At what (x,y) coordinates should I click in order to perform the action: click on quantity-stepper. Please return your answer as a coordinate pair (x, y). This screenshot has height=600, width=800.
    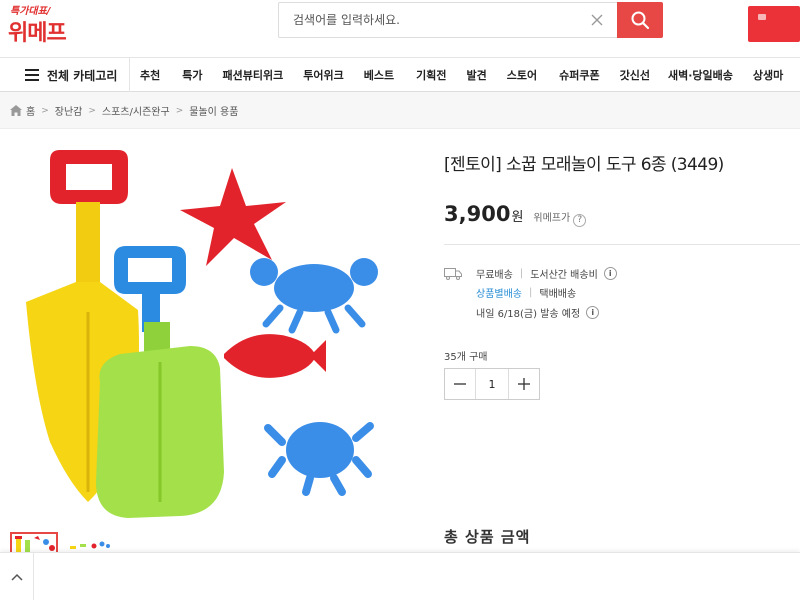
    Looking at the image, I should click on (492, 384).